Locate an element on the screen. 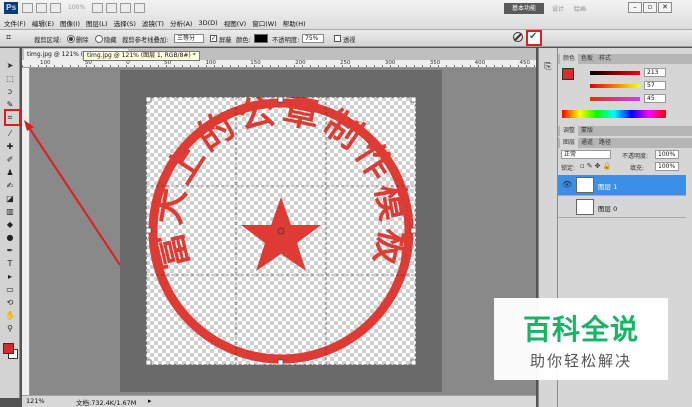 This screenshot has height=407, width=692. tab-layers: 图层 is located at coordinates (569, 143).